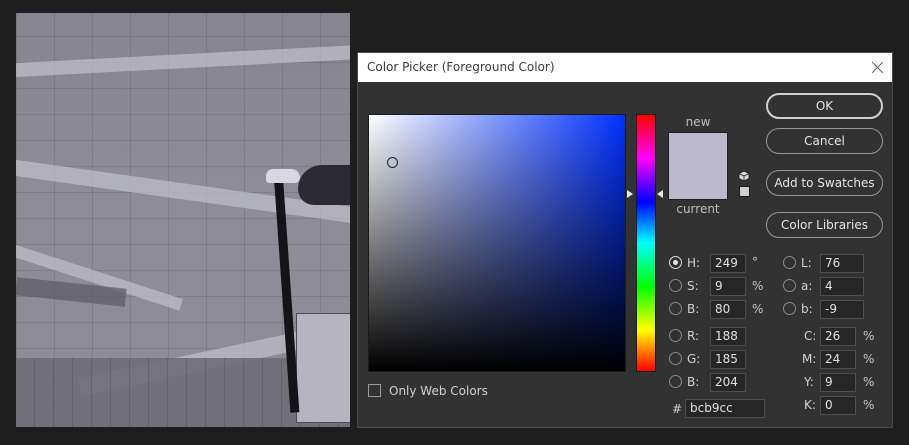  I want to click on current-color-label: current, so click(698, 209).